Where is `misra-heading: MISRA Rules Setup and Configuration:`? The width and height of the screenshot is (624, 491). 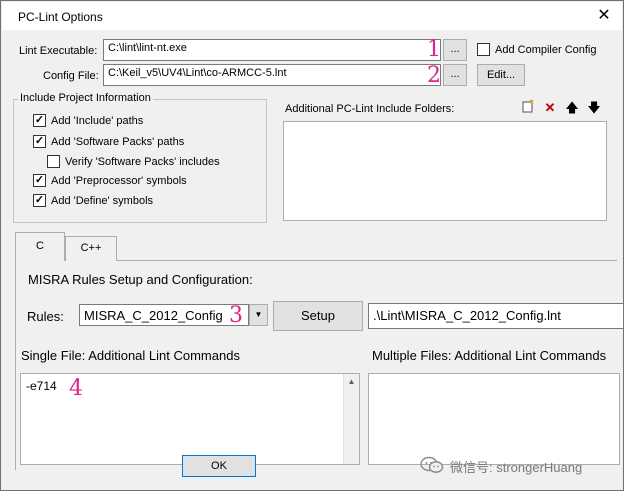
misra-heading: MISRA Rules Setup and Configuration: is located at coordinates (140, 279).